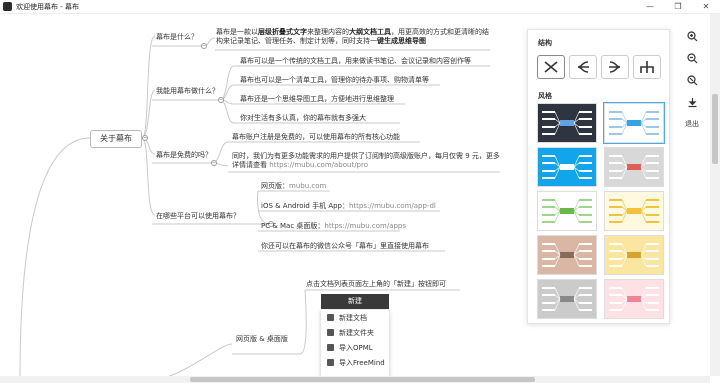  I want to click on structure-title: 结构, so click(545, 43).